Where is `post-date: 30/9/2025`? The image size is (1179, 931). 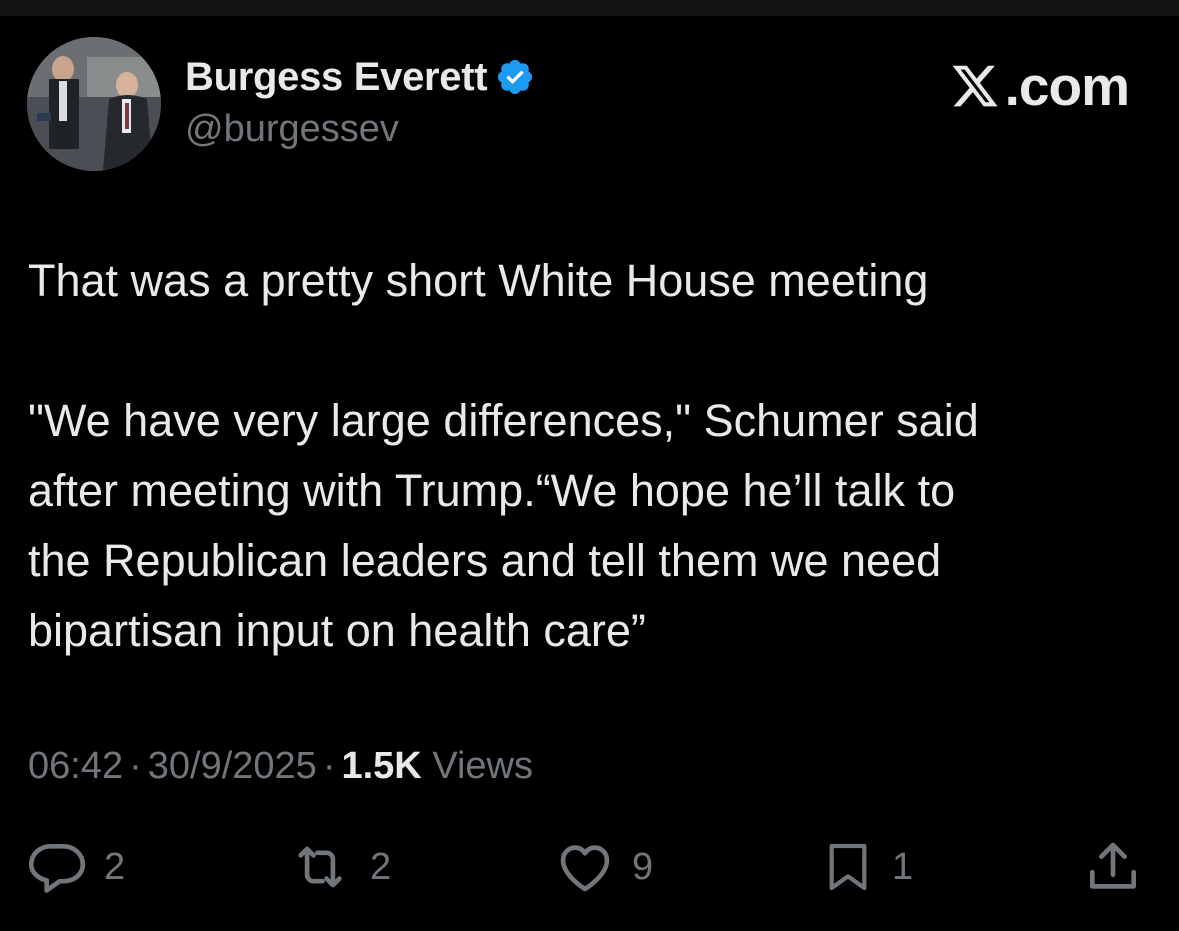 post-date: 30/9/2025 is located at coordinates (232, 766).